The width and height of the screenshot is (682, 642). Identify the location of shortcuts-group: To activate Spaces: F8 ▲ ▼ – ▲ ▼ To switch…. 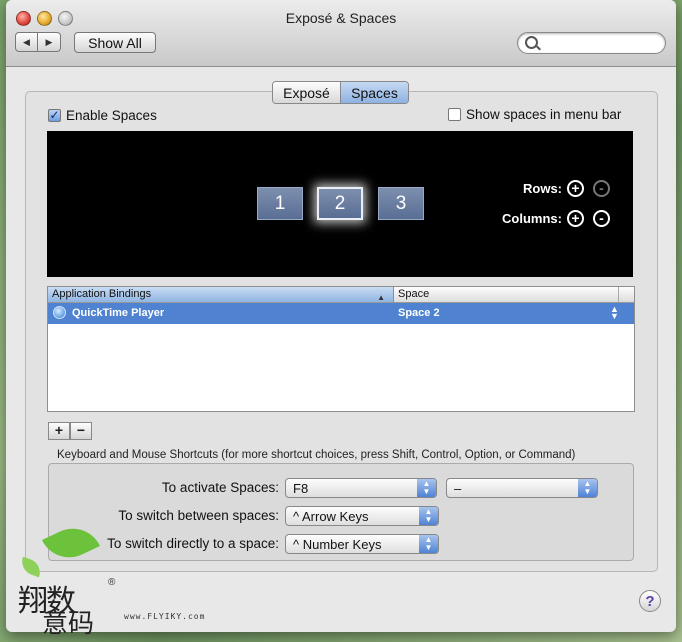
(341, 512).